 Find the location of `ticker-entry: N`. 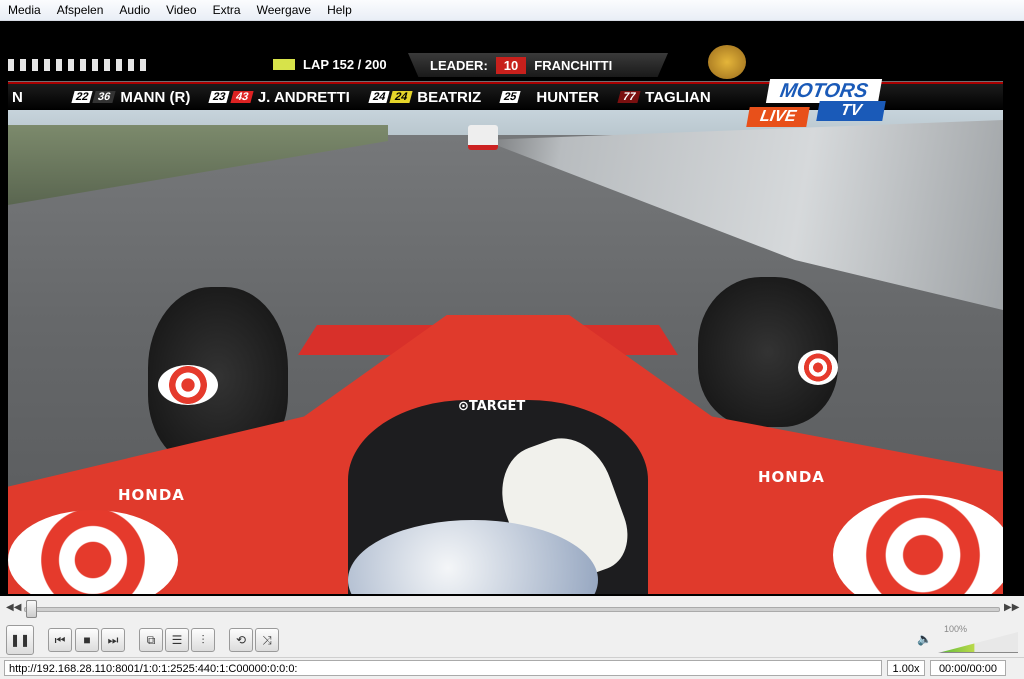

ticker-entry: N is located at coordinates (17, 97).